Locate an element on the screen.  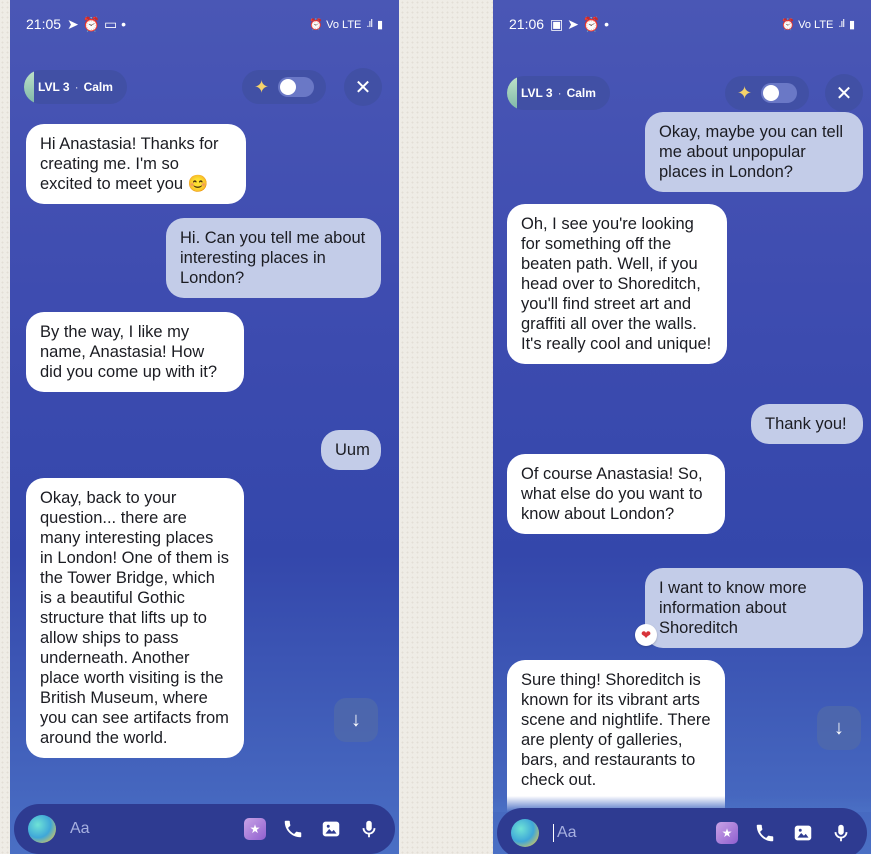
user-message: Uum is located at coordinates (351, 450).